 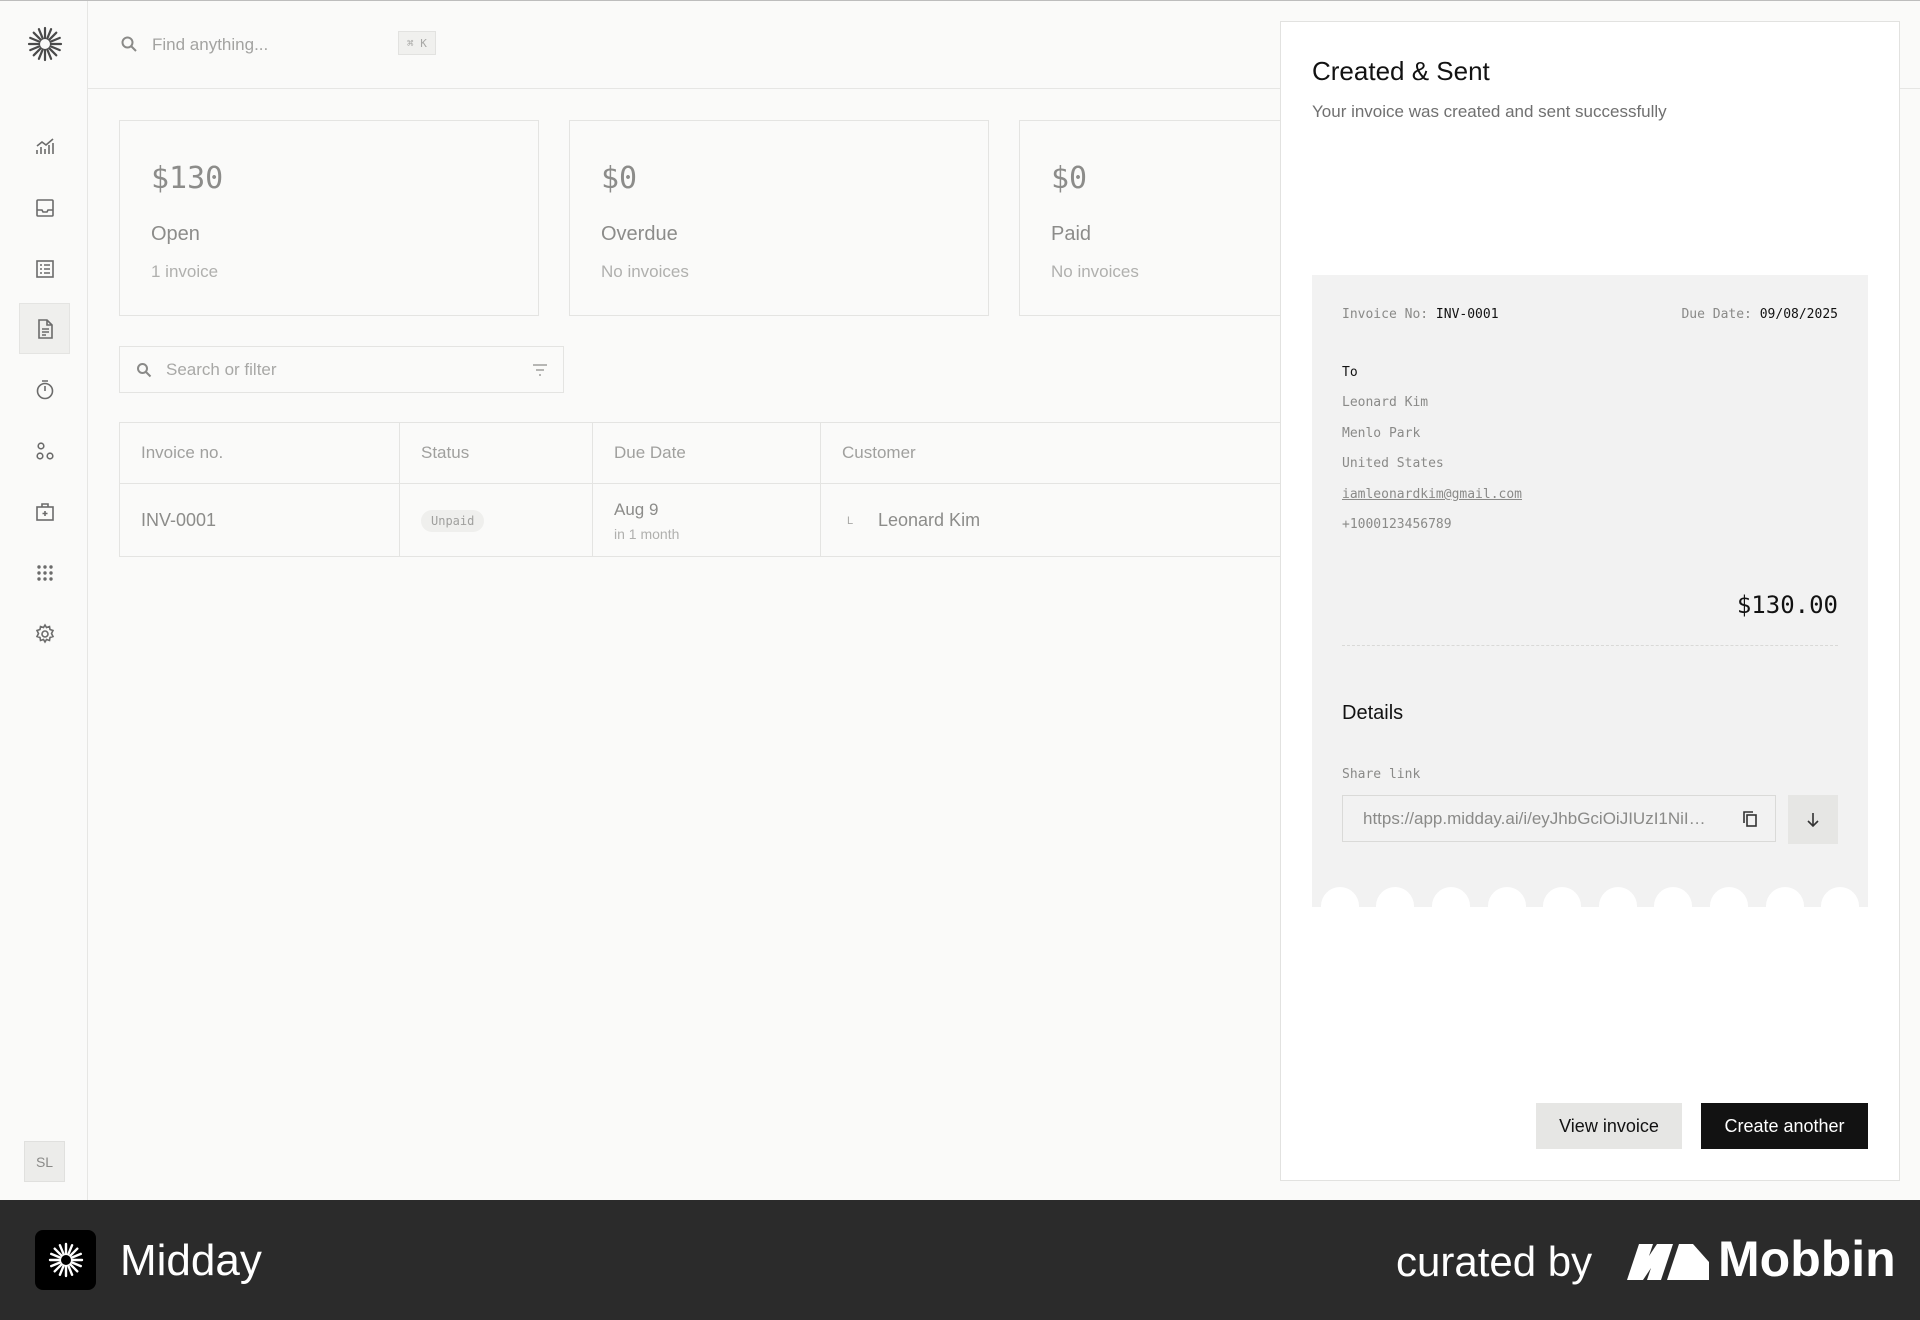 I want to click on summary-label: Paid, so click(x=1071, y=234).